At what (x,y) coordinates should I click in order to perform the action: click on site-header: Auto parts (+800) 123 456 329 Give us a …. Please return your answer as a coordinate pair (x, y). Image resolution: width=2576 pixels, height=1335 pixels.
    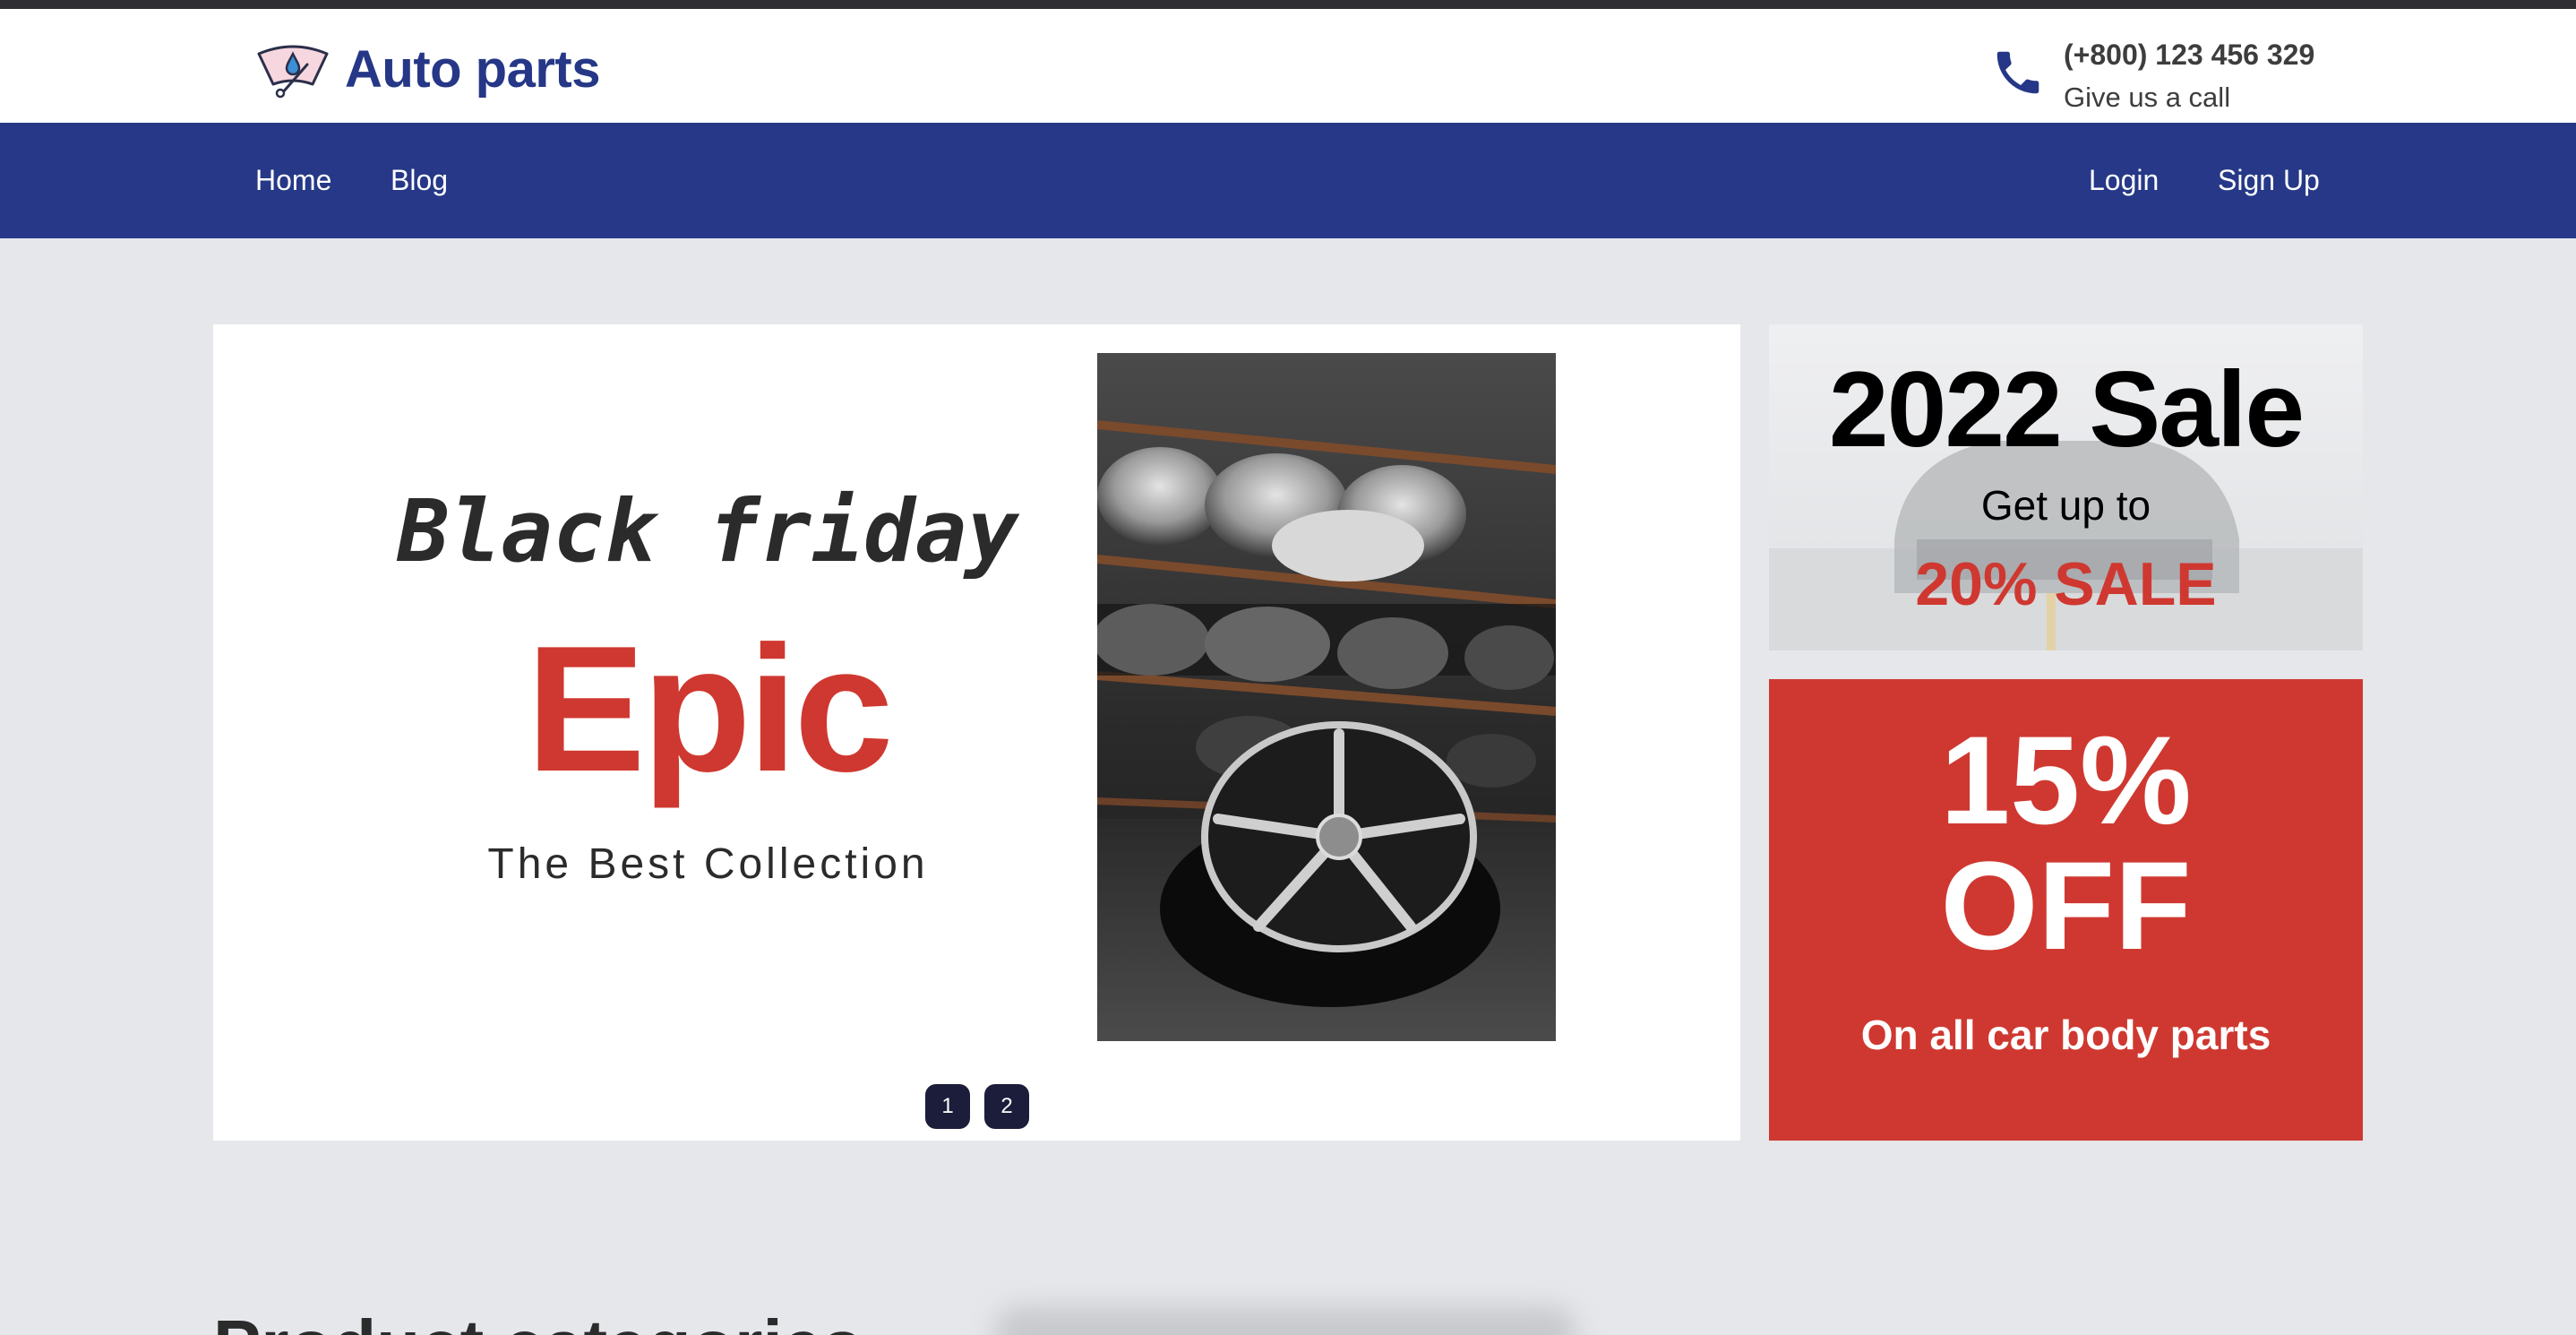
    Looking at the image, I should click on (1288, 66).